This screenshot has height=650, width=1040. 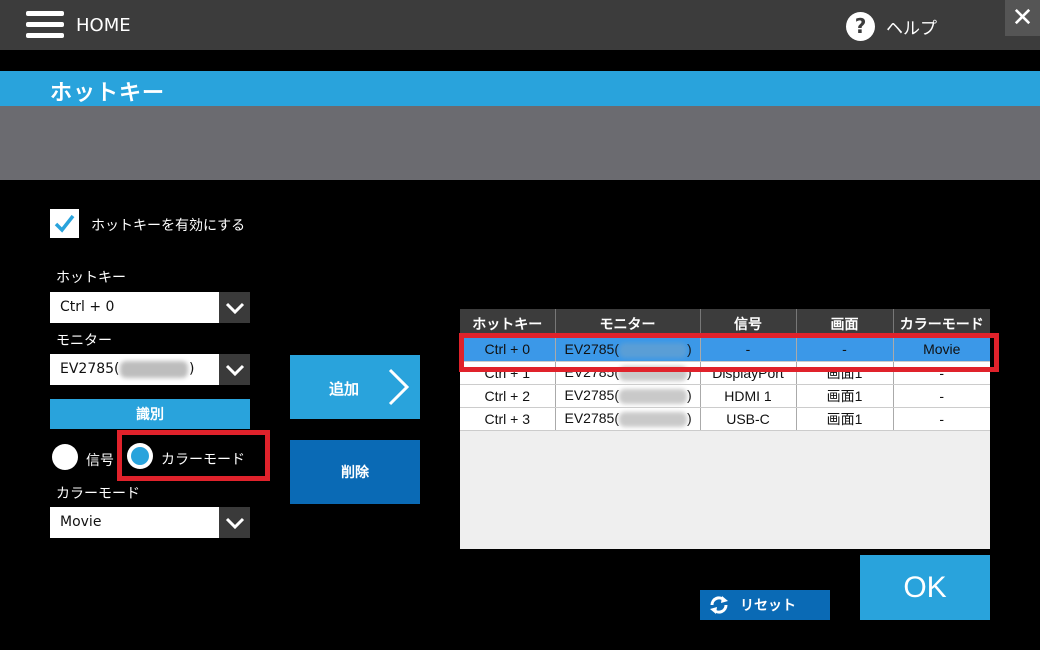 I want to click on identify-button: 識別, so click(x=150, y=414).